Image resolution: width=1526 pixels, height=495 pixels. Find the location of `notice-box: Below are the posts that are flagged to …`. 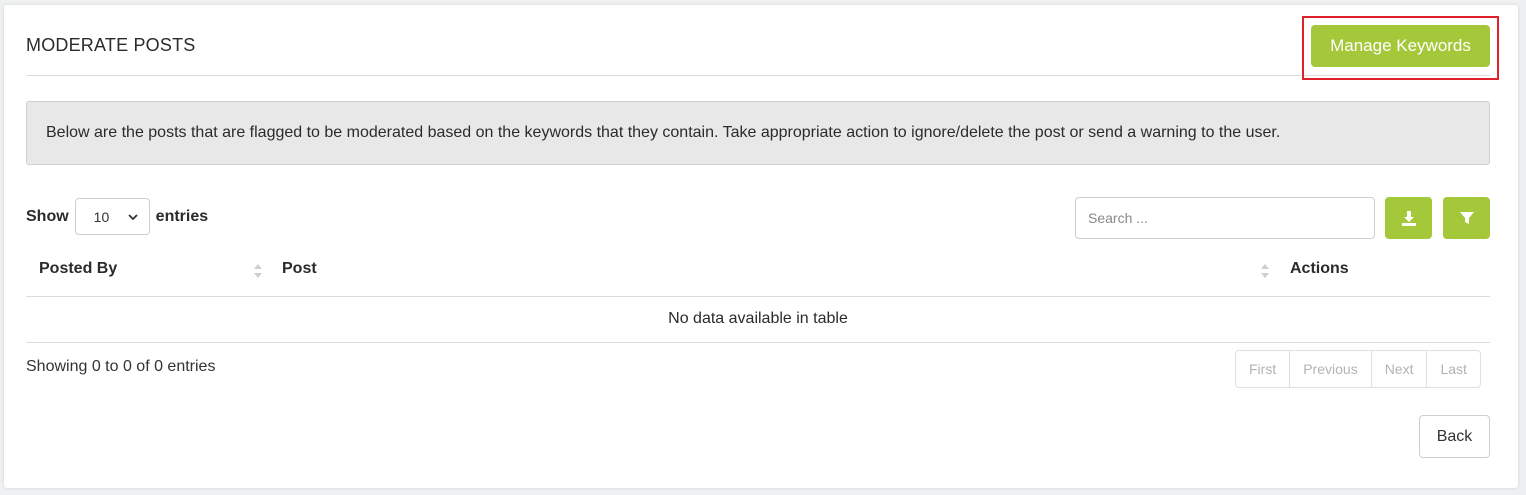

notice-box: Below are the posts that are flagged to … is located at coordinates (758, 133).